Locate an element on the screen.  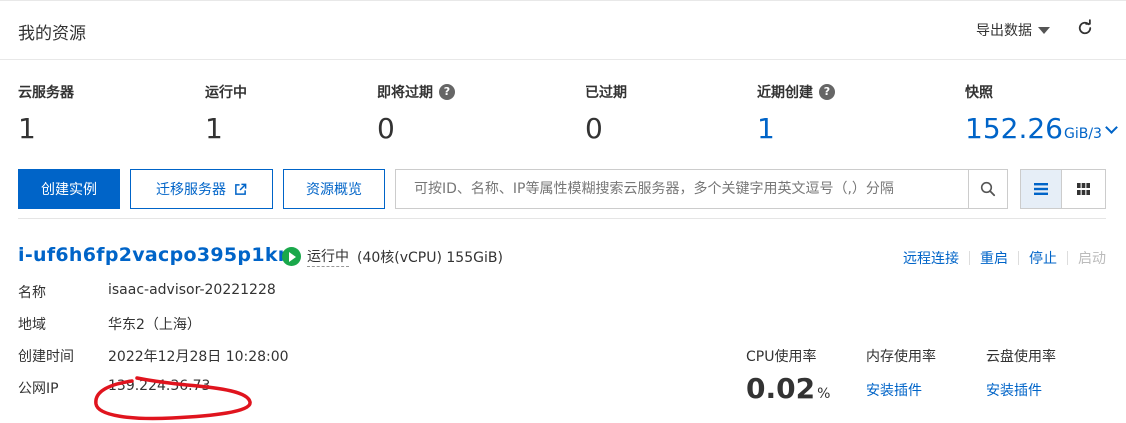
stat-label: 近期创建 ? is located at coordinates (796, 92).